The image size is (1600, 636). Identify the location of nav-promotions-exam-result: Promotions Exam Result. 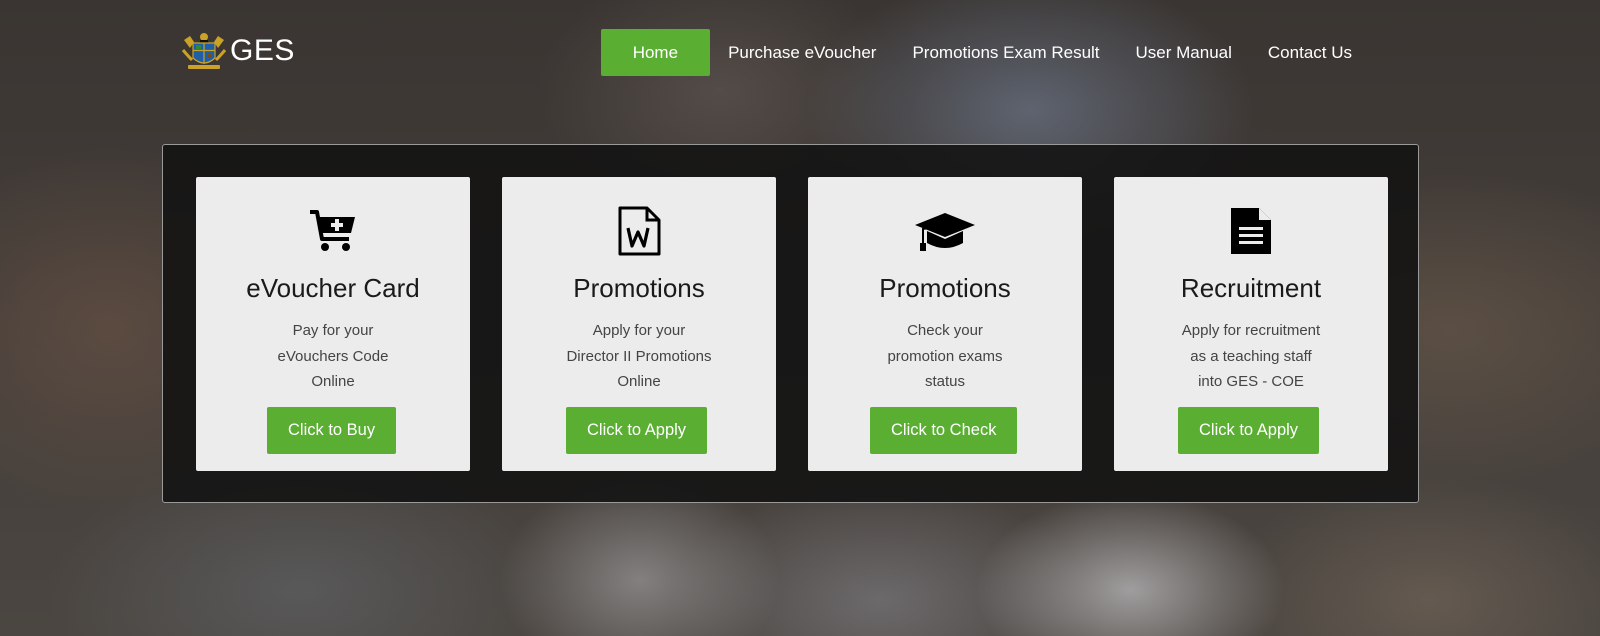
(1005, 52).